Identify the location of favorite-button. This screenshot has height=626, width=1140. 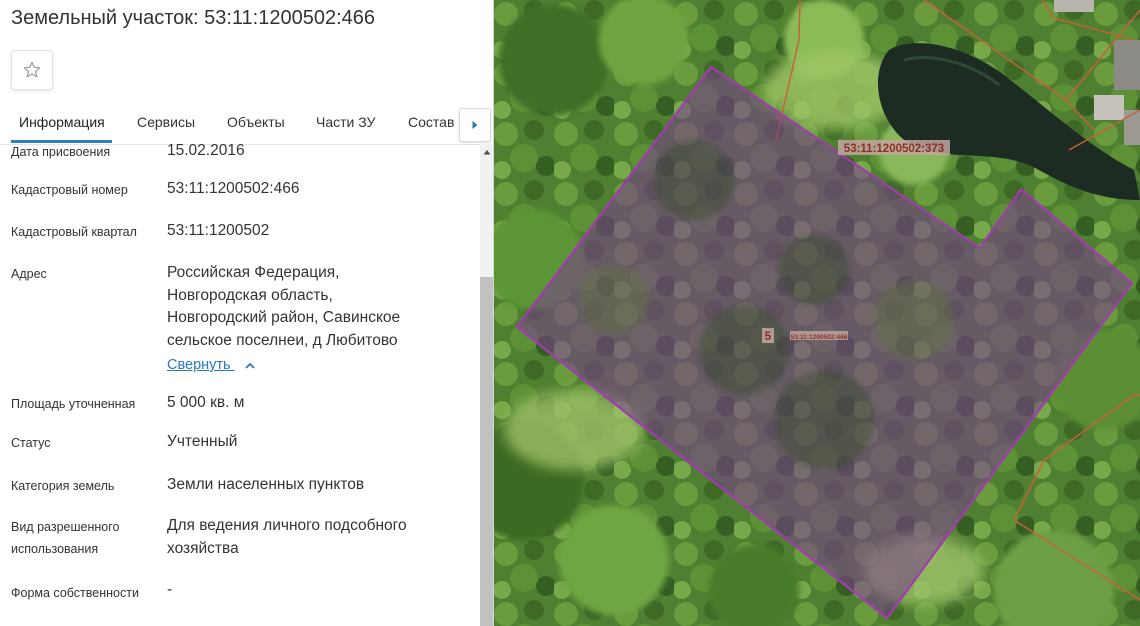
(32, 70).